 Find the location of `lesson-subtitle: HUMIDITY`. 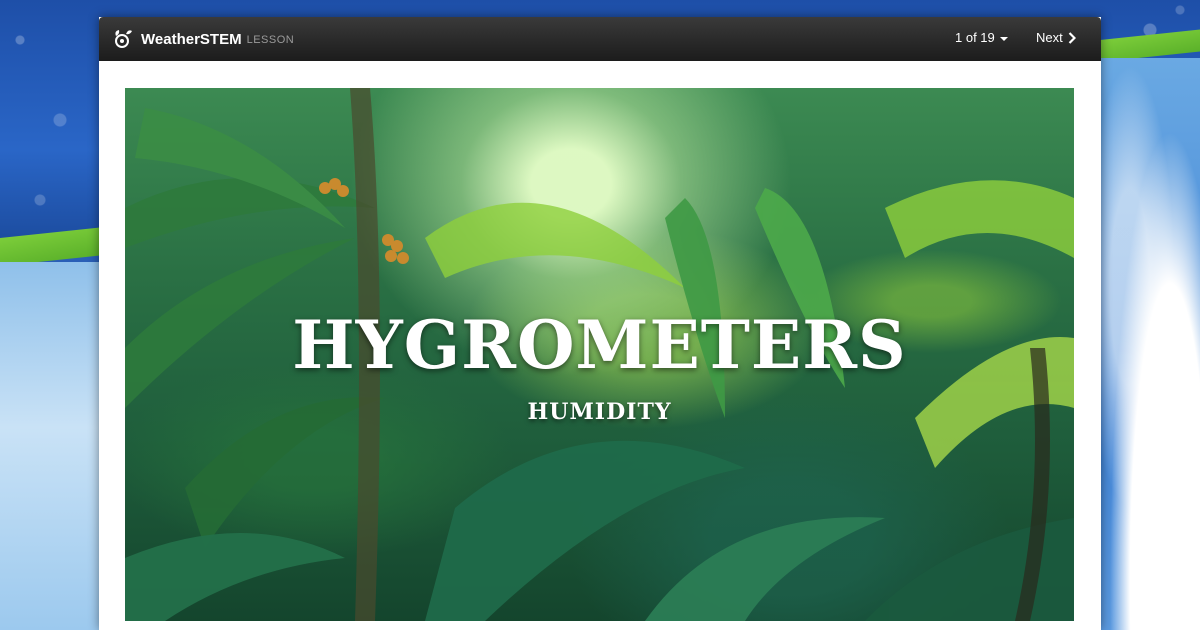

lesson-subtitle: HUMIDITY is located at coordinates (599, 412).